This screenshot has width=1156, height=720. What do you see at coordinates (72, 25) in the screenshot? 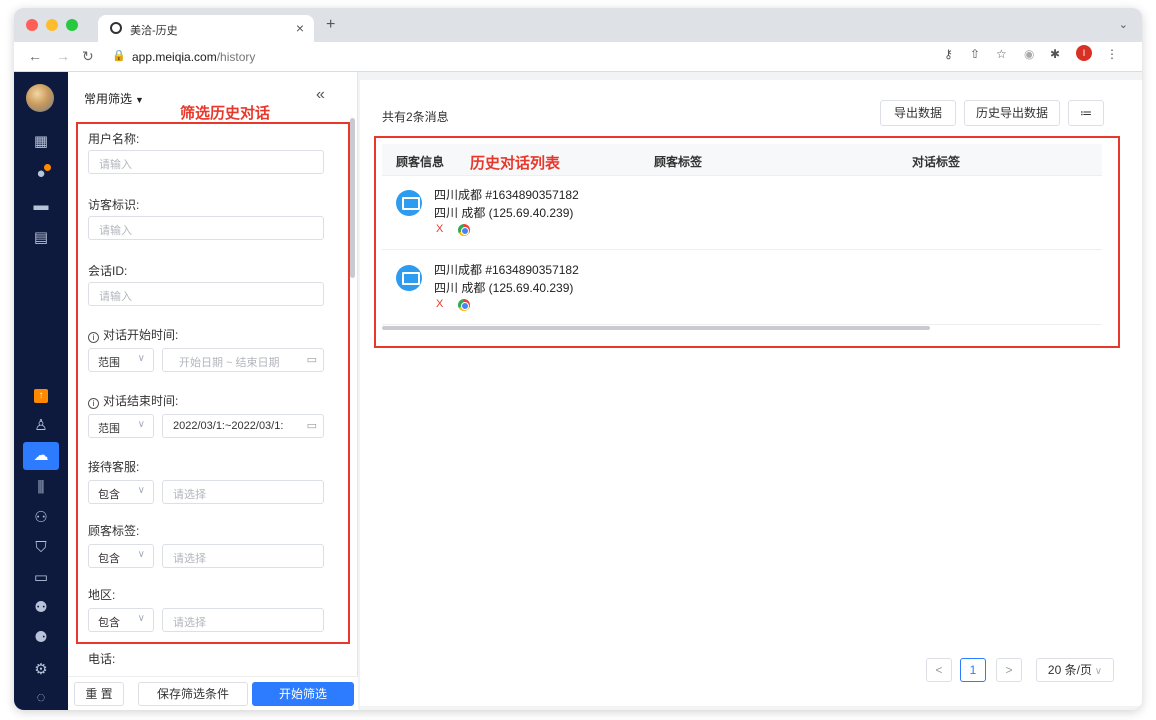
I see `maximize-window-button` at bounding box center [72, 25].